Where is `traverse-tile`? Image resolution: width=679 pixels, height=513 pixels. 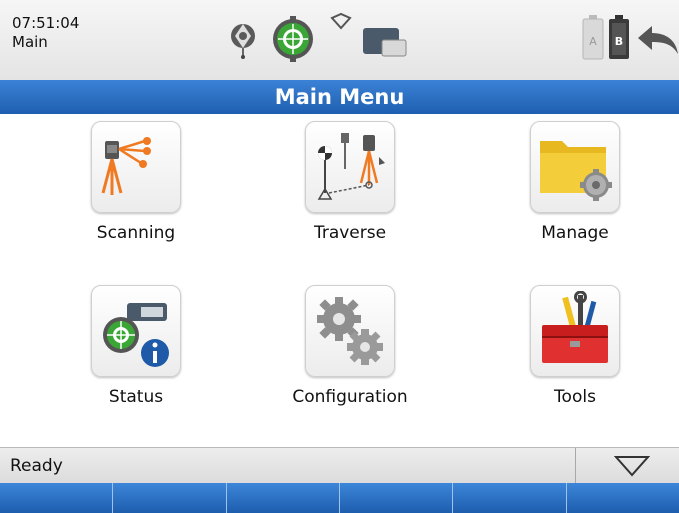 traverse-tile is located at coordinates (350, 167).